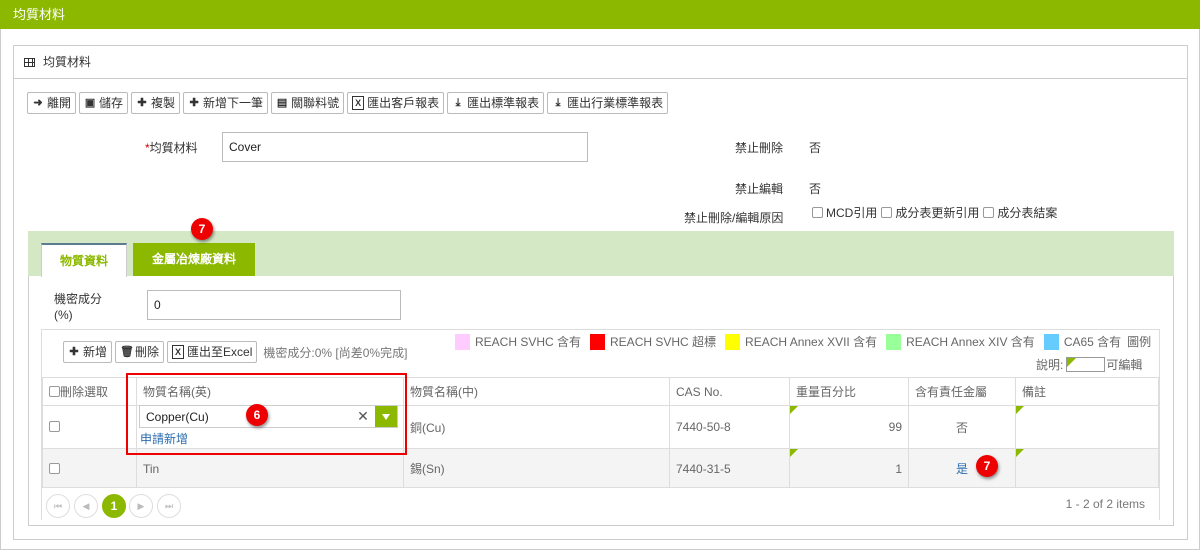  I want to click on col-conflict-metal: 含有責任金屬, so click(962, 391).